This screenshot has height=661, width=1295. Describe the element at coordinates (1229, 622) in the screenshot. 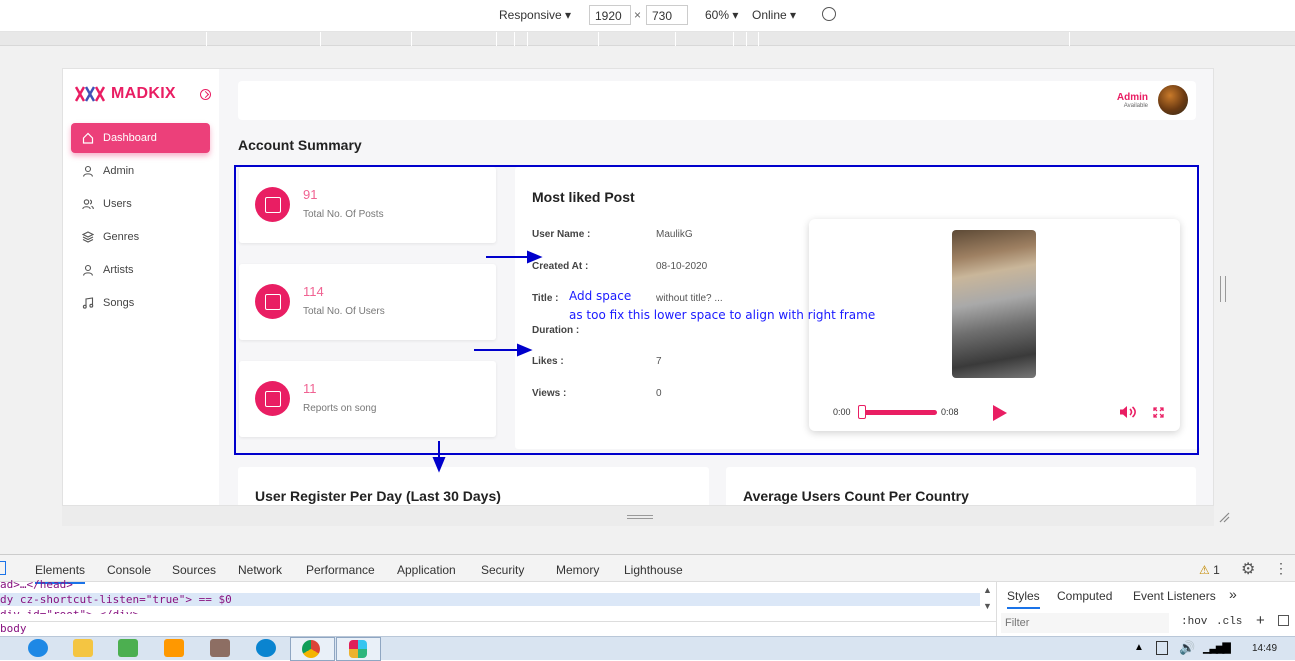

I see `cls-toggle: .cls` at that location.